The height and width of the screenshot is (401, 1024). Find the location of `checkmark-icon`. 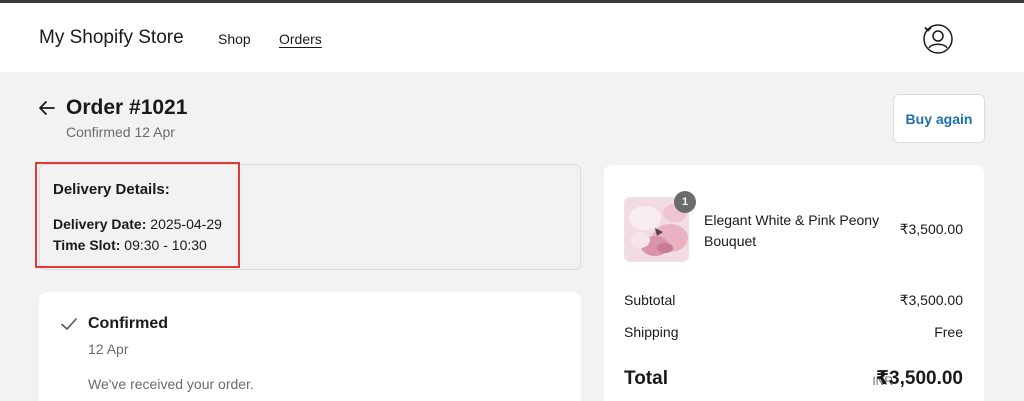

checkmark-icon is located at coordinates (69, 324).